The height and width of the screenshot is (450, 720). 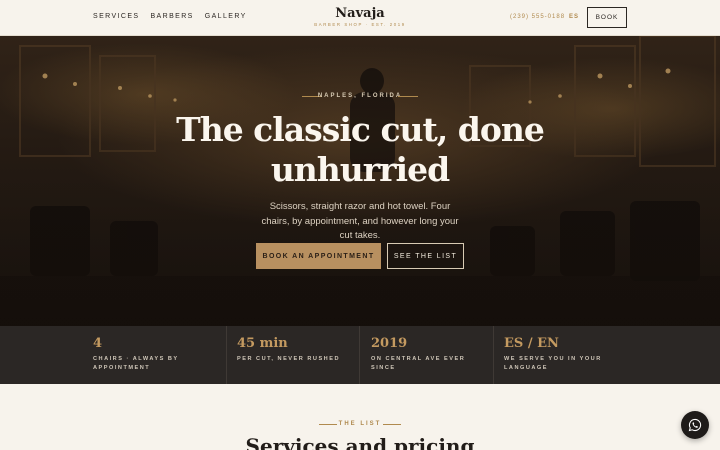 I want to click on hero-title: The classic cut, done unhurried, so click(x=360, y=149).